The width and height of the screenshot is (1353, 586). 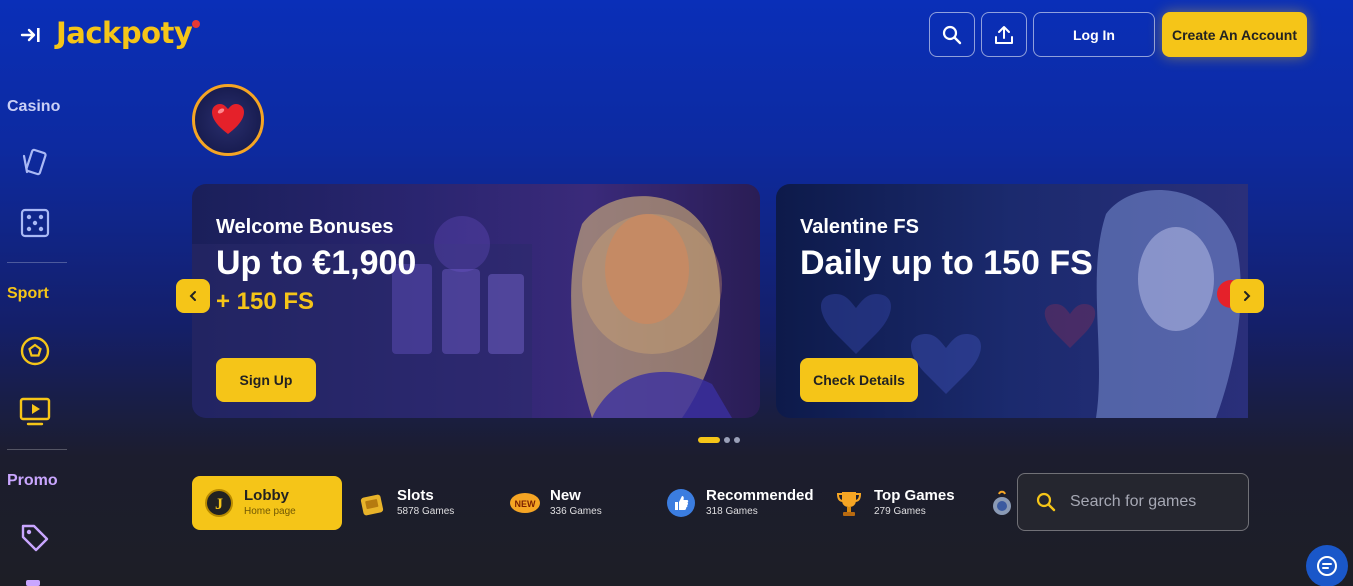 What do you see at coordinates (859, 380) in the screenshot?
I see `check-details-button: Check Details` at bounding box center [859, 380].